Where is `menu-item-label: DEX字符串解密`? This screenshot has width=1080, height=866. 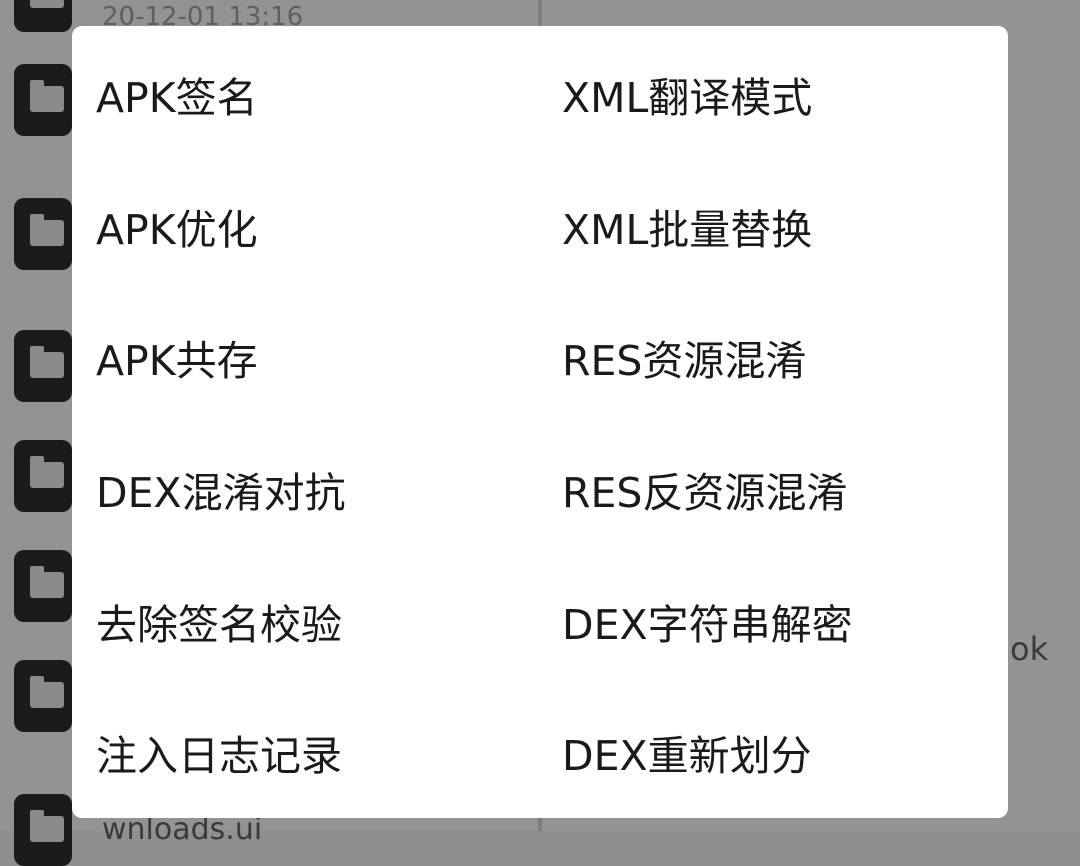
menu-item-label: DEX字符串解密 is located at coordinates (707, 625).